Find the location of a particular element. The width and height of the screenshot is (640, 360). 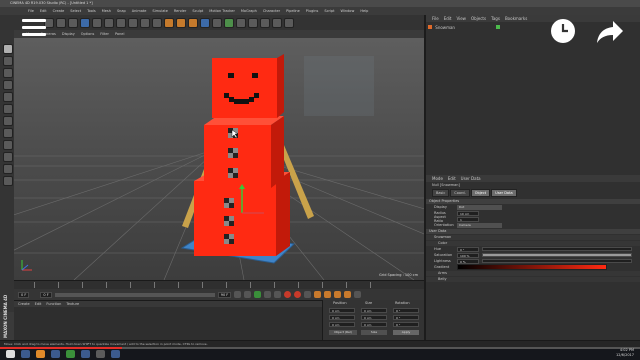

coordinate-system-icon is located at coordinates (157, 22).